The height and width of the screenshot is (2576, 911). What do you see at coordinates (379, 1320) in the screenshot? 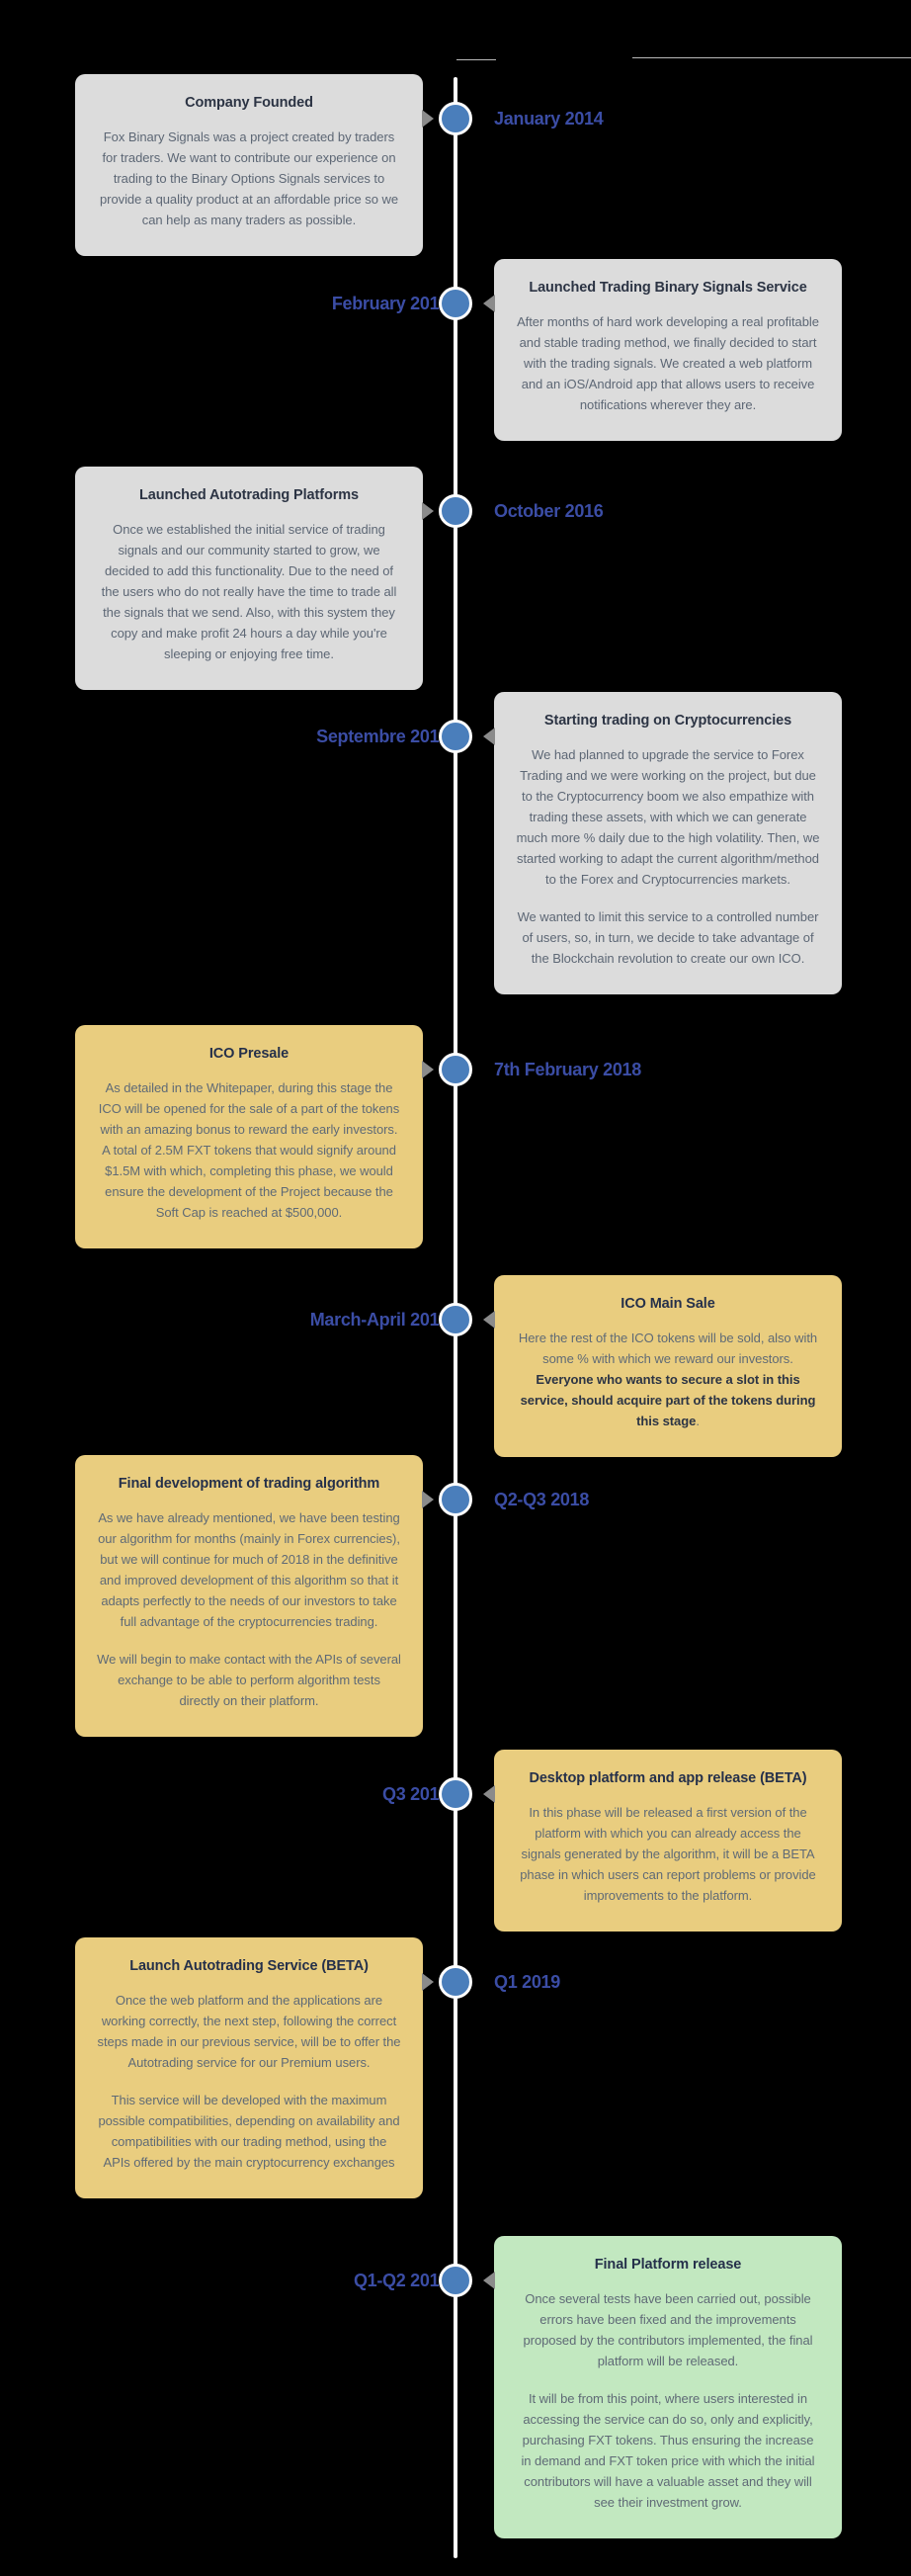
I see `timeline-date-label: March-April 2018` at bounding box center [379, 1320].